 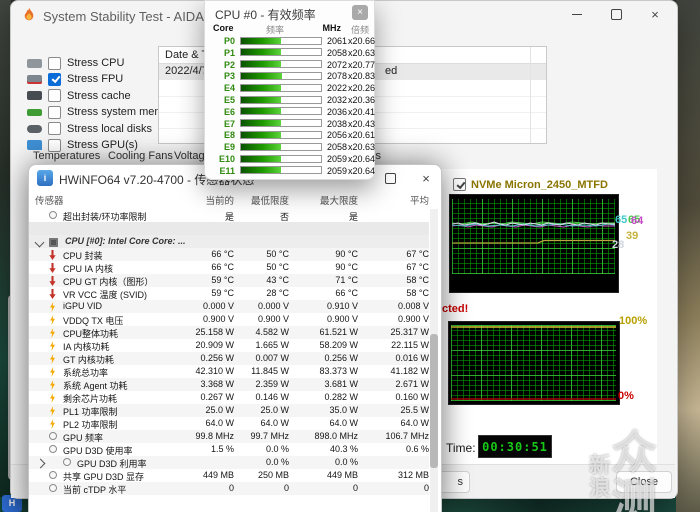 What do you see at coordinates (229, 293) in the screenshot?
I see `sensor-row: VR VCC 温度 (SVID) 59 °C 28 °C 66 °C 58 °C` at bounding box center [229, 293].